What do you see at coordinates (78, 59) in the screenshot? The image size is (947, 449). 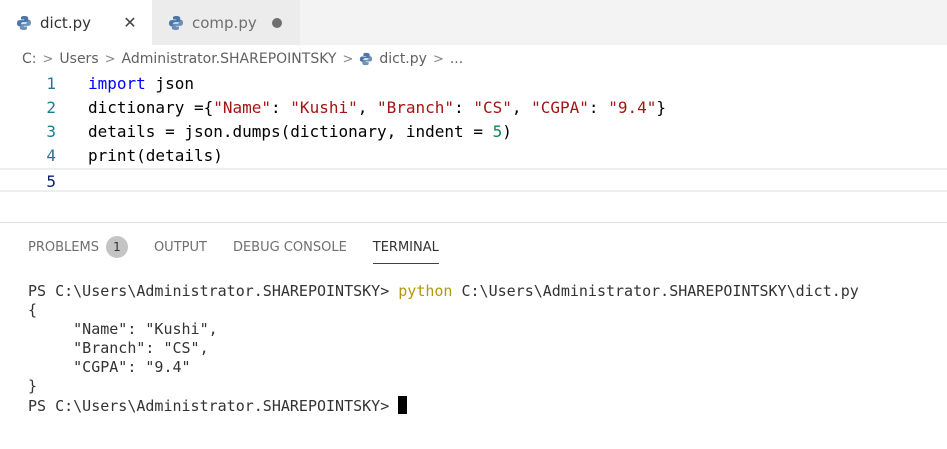 I see `breadcrumb-users: Users` at bounding box center [78, 59].